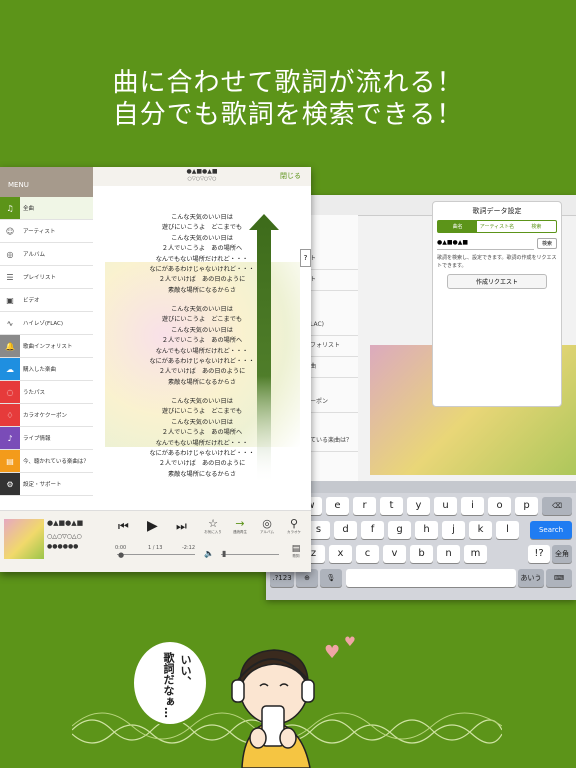 The width and height of the screenshot is (576, 768). I want to click on key-o: o, so click(499, 506).